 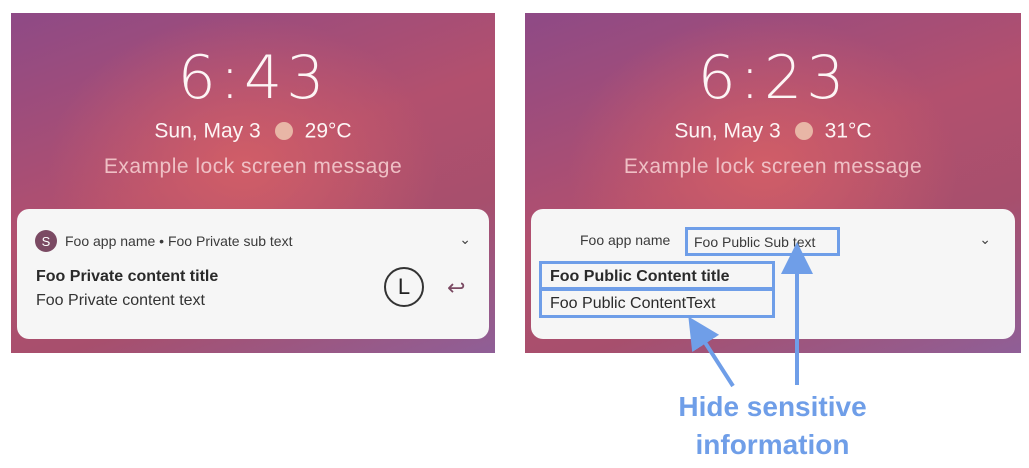 I want to click on annotation-line-1: Hide sensitive, so click(x=772, y=406).